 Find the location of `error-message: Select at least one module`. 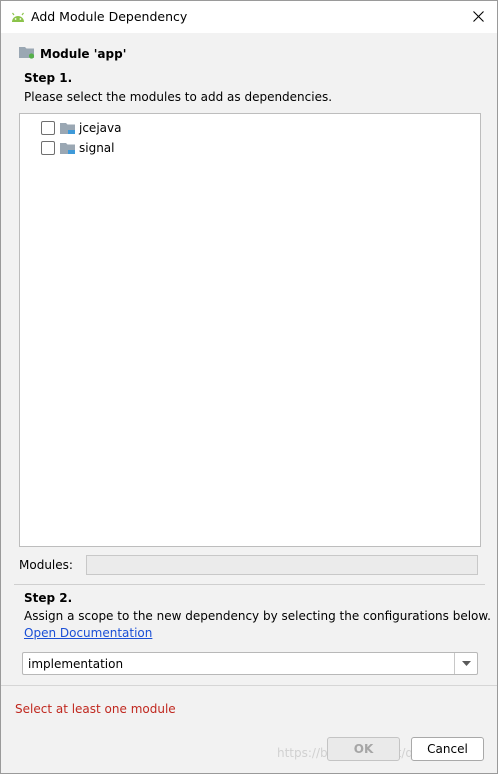

error-message: Select at least one module is located at coordinates (95, 709).